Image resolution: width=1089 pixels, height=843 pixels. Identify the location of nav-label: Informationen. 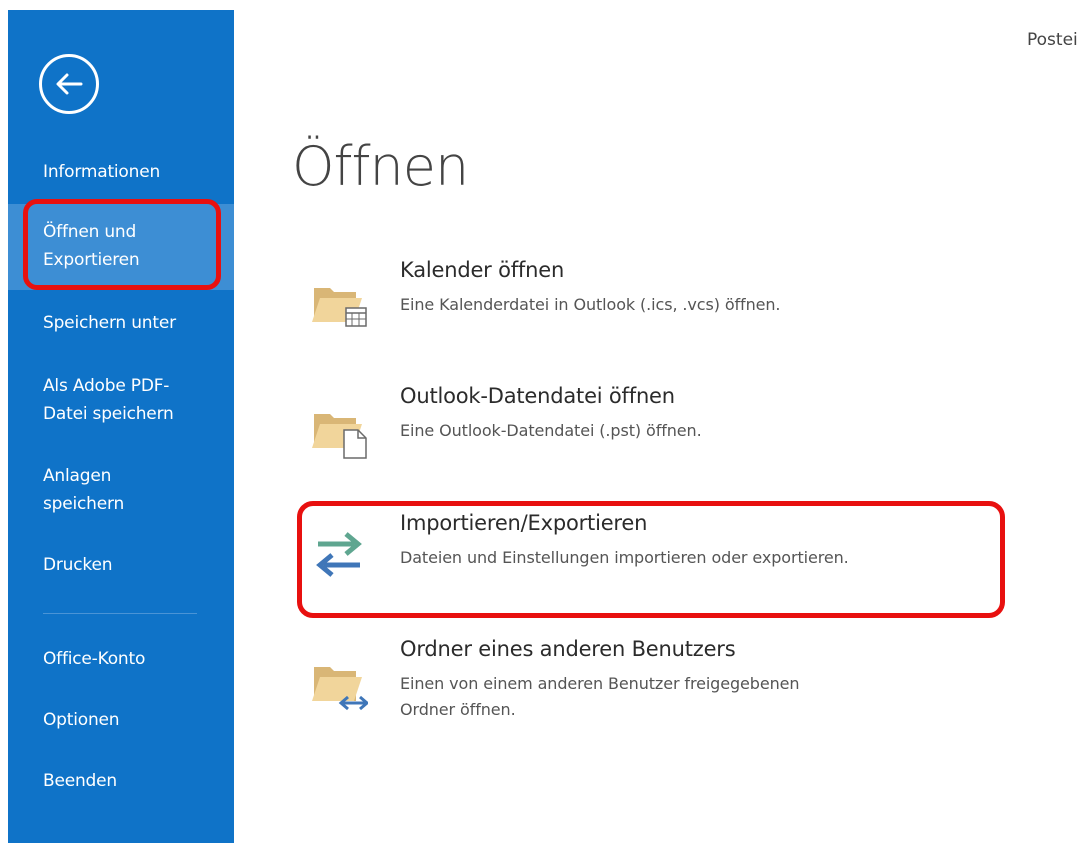
(102, 172).